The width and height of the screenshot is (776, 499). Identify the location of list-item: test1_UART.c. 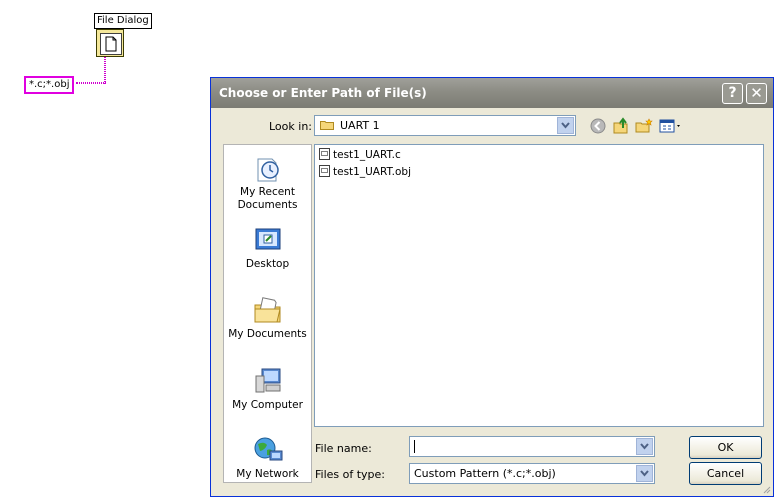
(360, 155).